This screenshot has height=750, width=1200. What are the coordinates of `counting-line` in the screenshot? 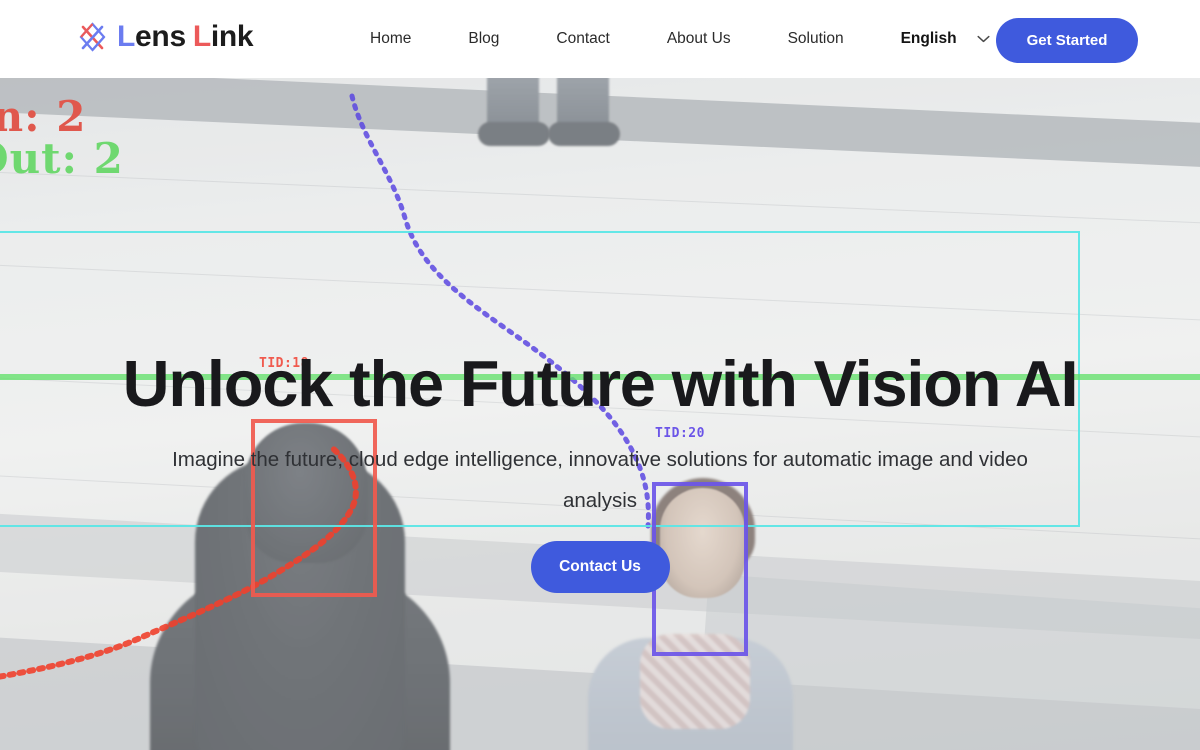 It's located at (600, 377).